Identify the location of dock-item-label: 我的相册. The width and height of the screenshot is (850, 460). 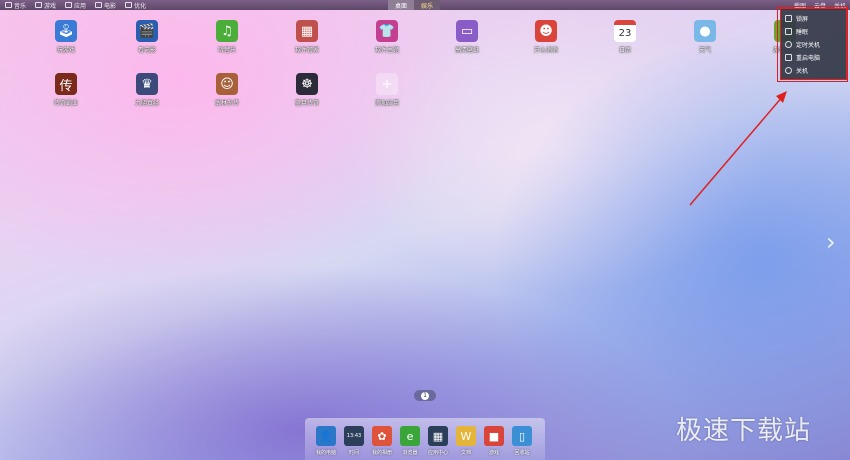
(381, 453).